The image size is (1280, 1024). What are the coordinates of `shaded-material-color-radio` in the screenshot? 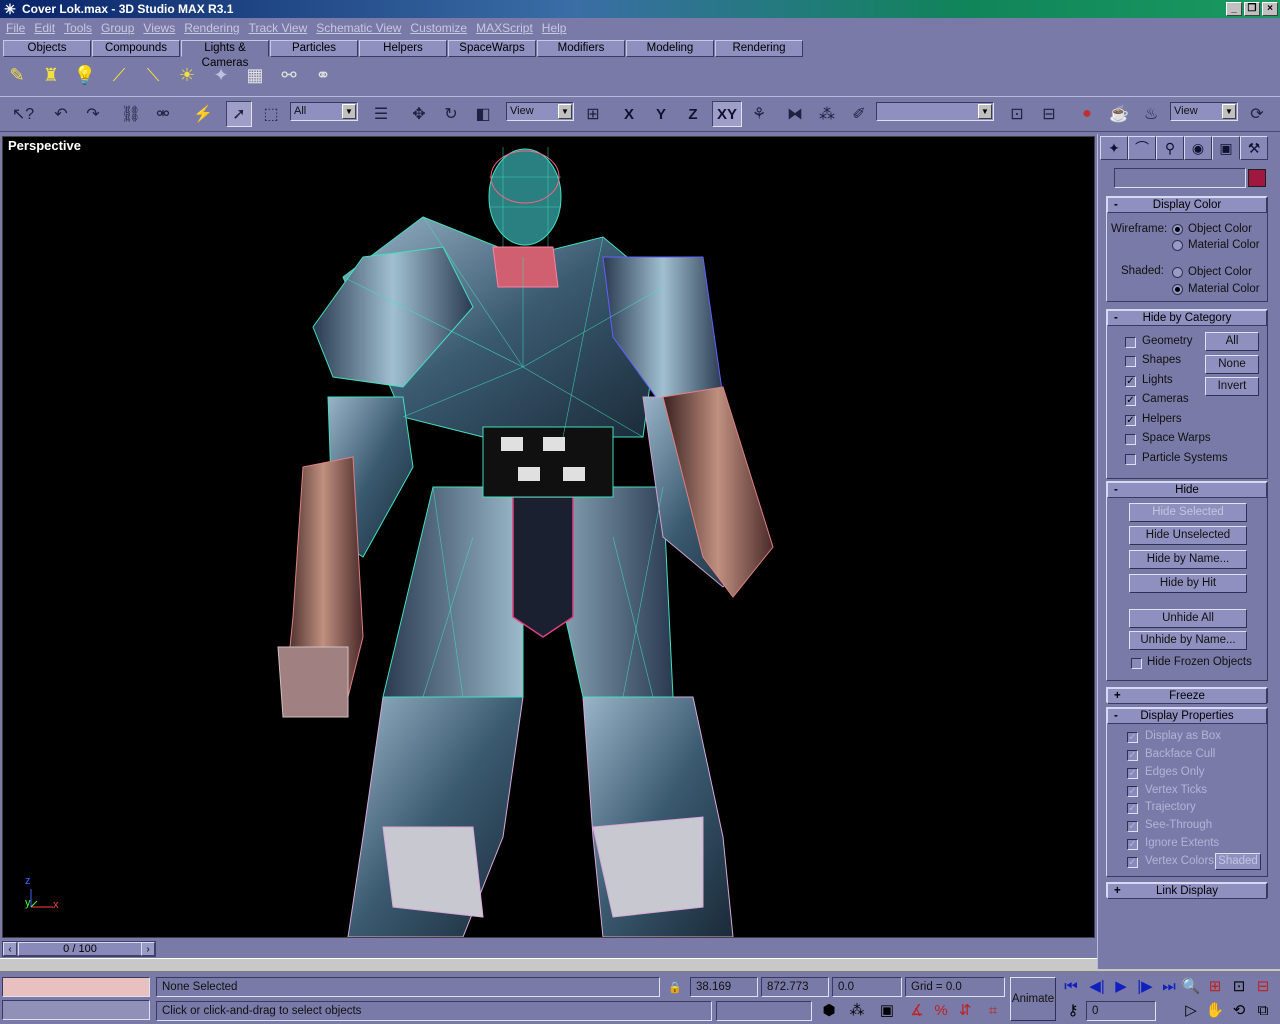 It's located at (1177, 289).